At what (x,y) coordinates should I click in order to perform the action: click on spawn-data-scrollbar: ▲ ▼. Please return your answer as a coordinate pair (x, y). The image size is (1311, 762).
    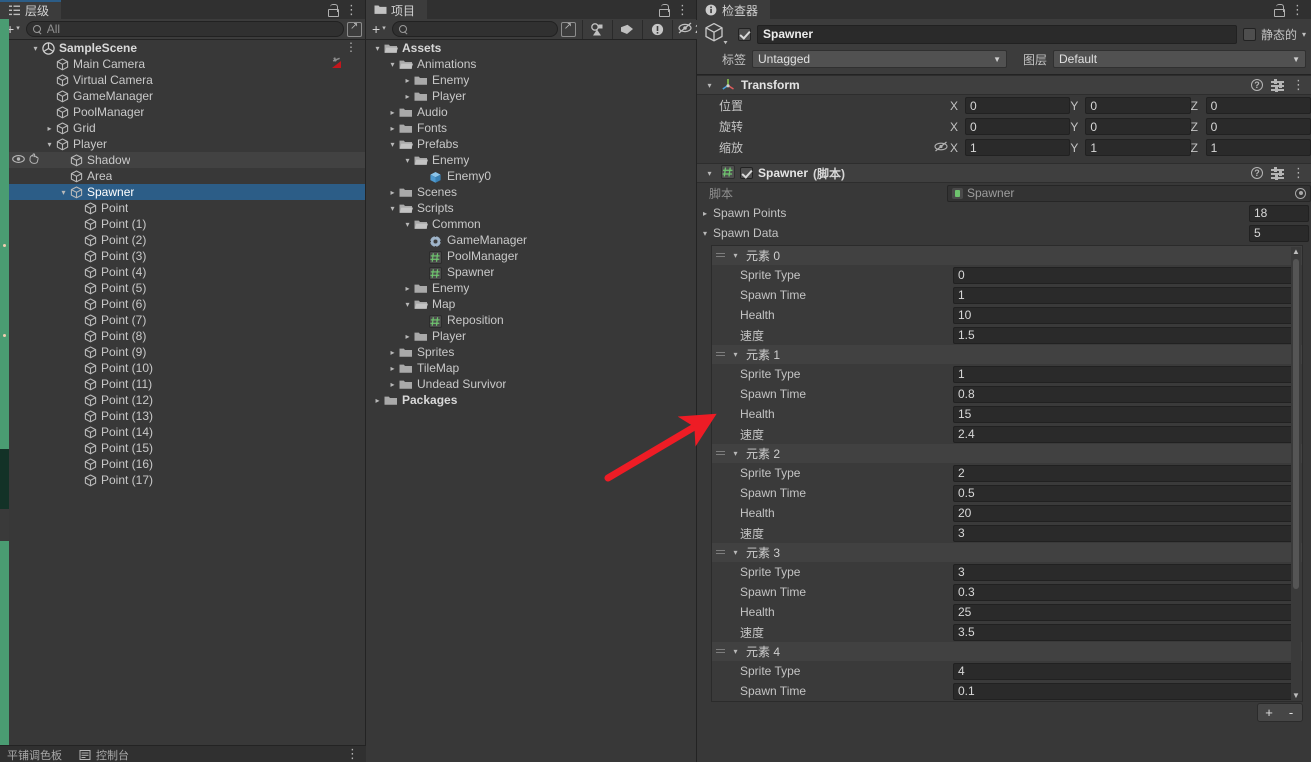
    Looking at the image, I should click on (1296, 473).